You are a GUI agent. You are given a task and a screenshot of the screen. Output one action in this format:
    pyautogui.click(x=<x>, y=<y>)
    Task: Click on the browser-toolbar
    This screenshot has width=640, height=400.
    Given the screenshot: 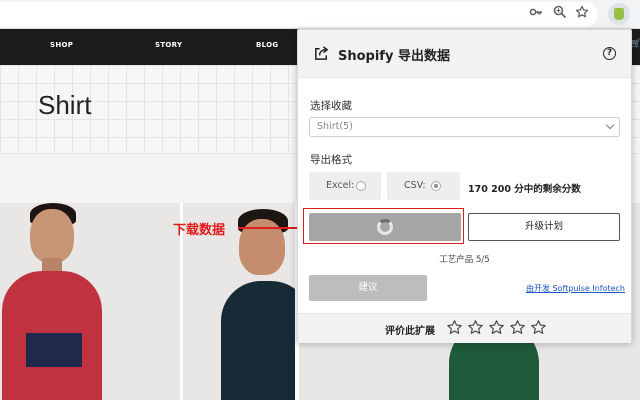 What is the action you would take?
    pyautogui.click(x=320, y=14)
    